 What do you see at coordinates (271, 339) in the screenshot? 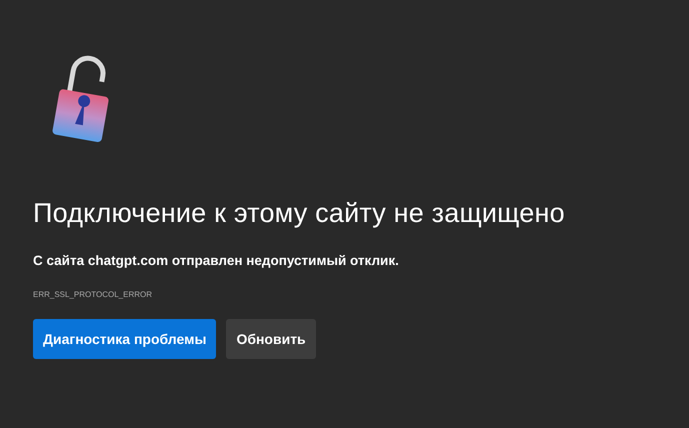
I see `refresh-button: Обновить` at bounding box center [271, 339].